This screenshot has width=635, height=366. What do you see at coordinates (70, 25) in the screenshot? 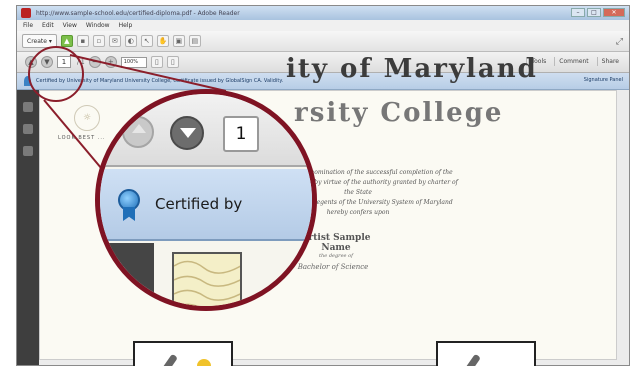
I see `menu-view: View` at bounding box center [70, 25].